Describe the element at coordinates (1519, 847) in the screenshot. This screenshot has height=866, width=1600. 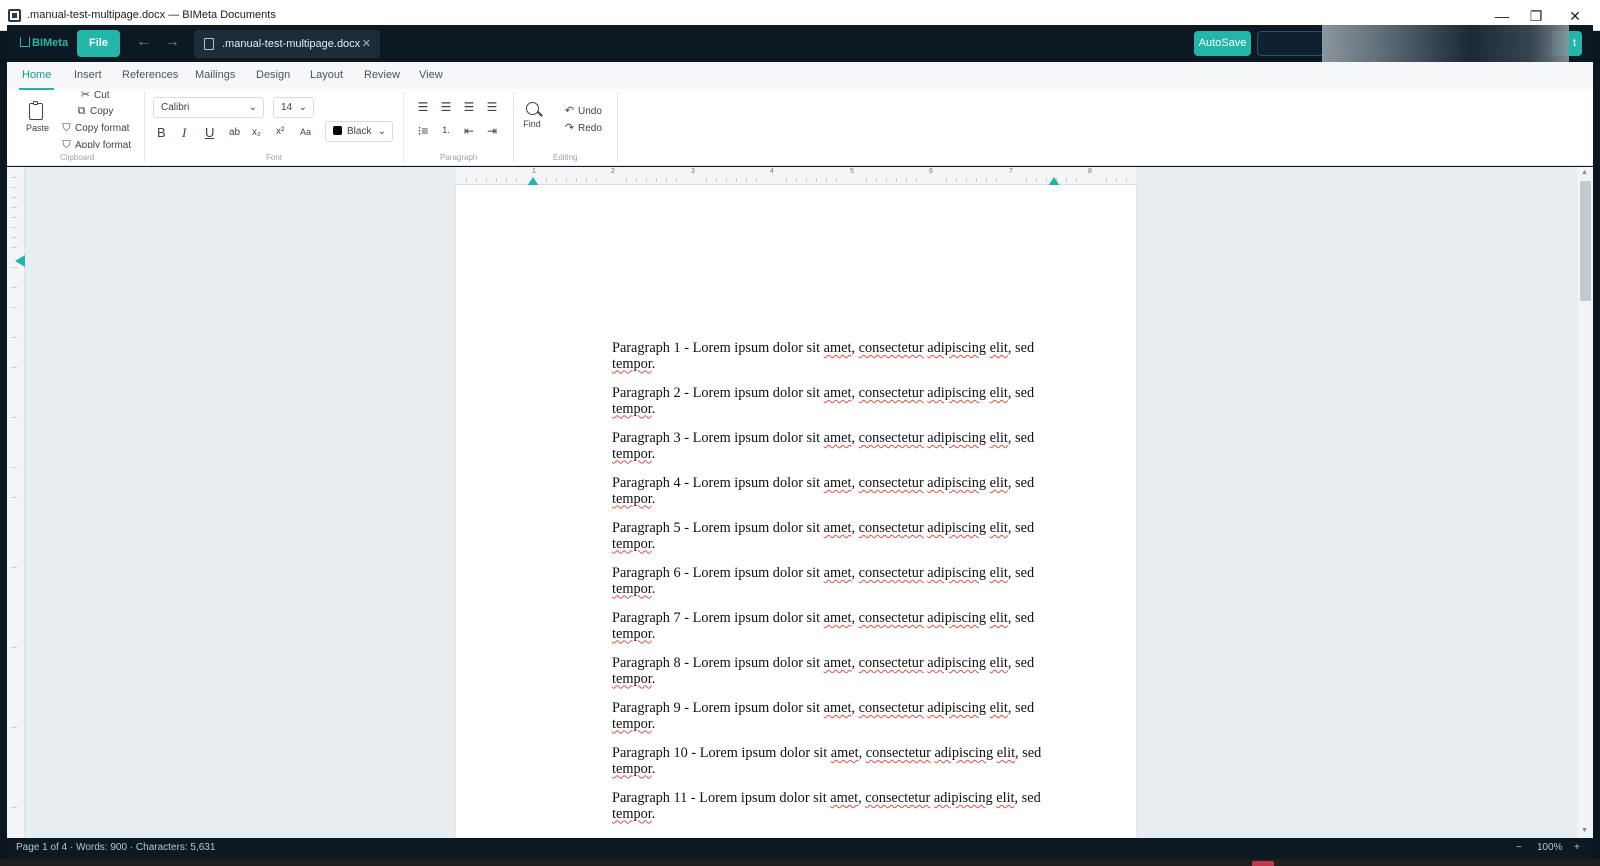
I see `zoom-out-button: −` at that location.